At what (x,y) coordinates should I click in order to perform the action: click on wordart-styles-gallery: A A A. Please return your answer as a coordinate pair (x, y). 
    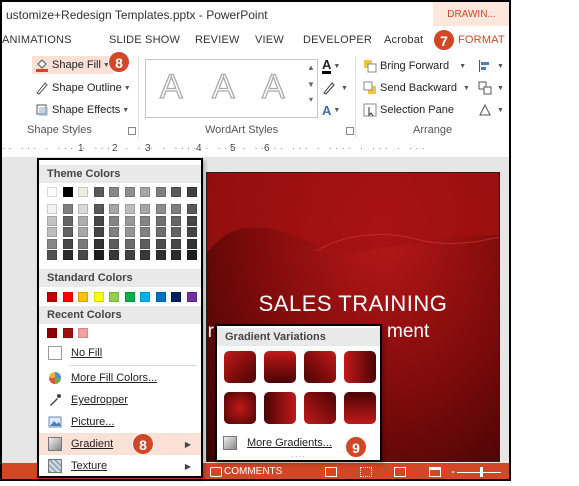
    Looking at the image, I should click on (226, 88).